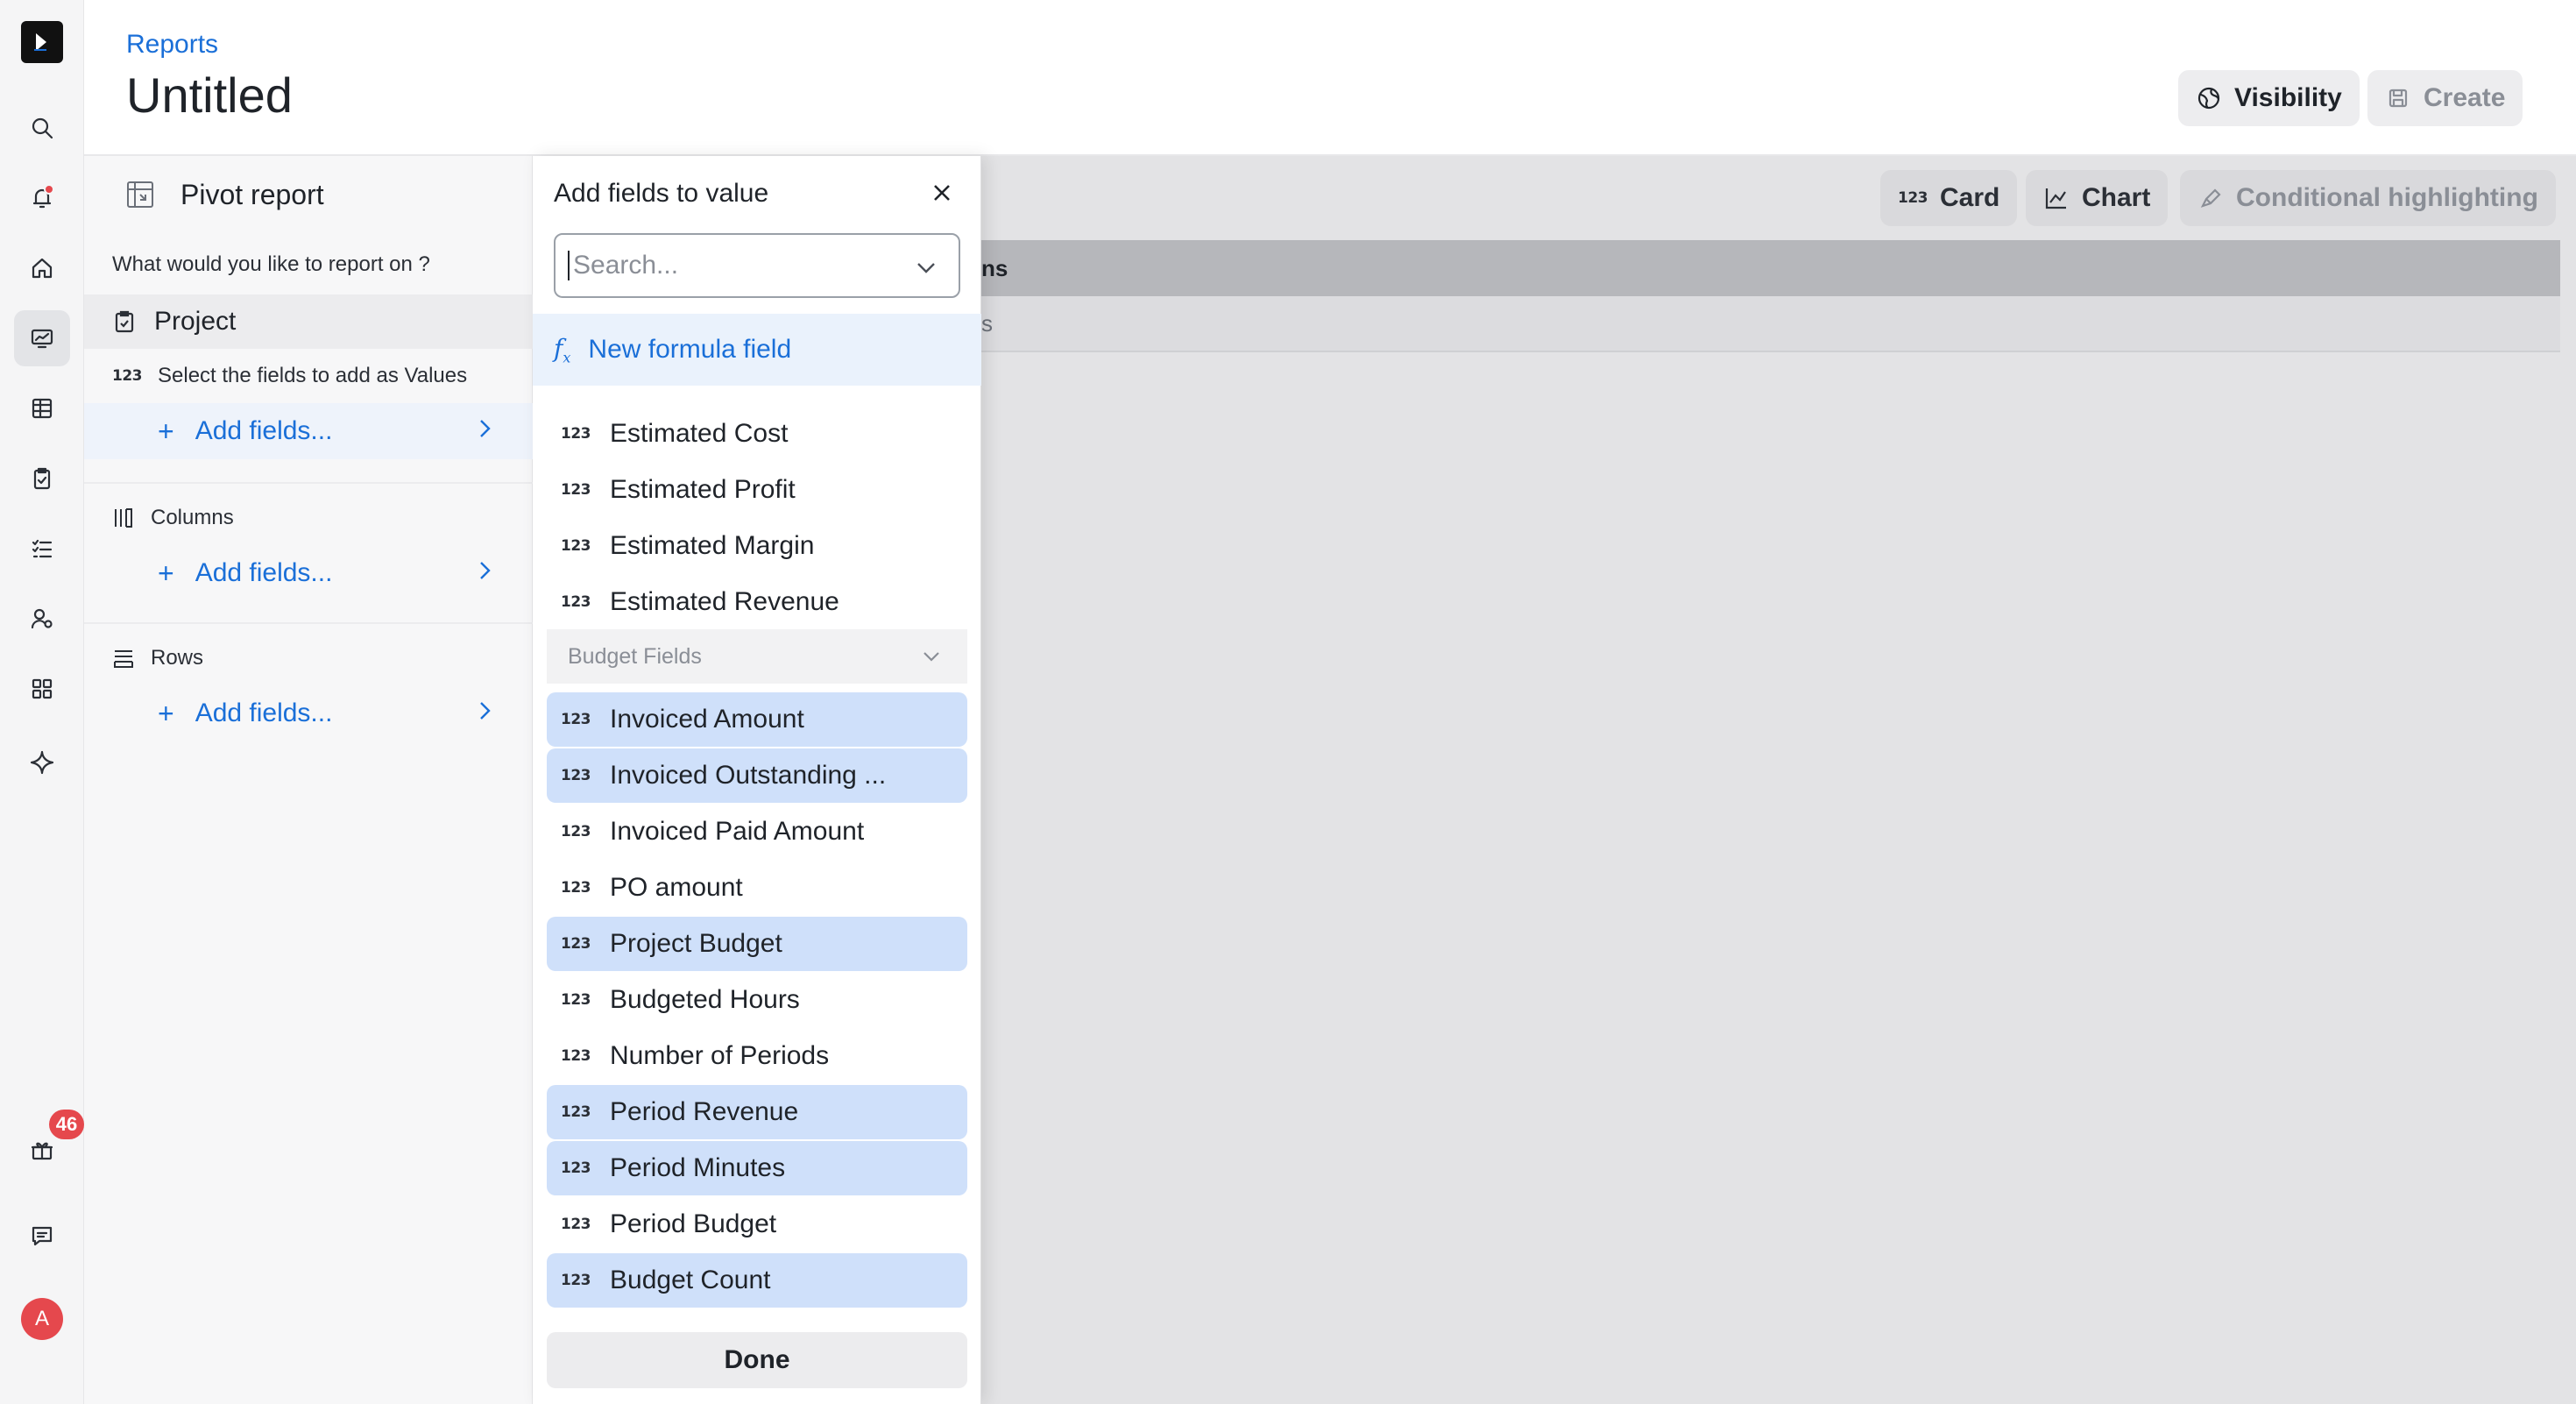  I want to click on visibility-button: Visibility, so click(2269, 98).